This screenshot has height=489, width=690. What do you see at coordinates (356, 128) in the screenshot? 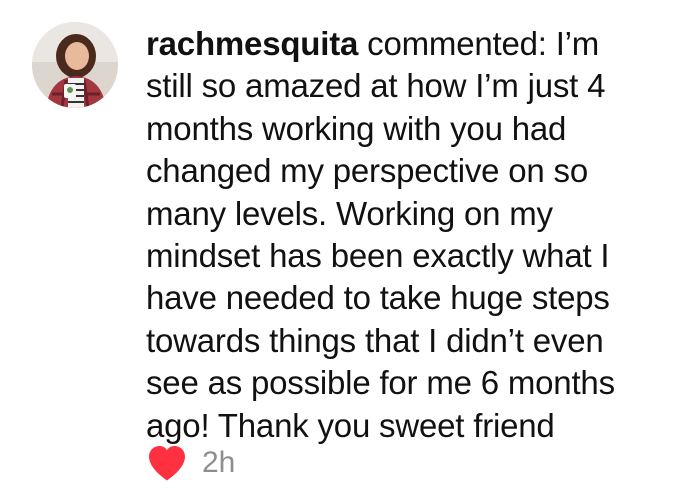
I see `comment-line: months working with you had` at bounding box center [356, 128].